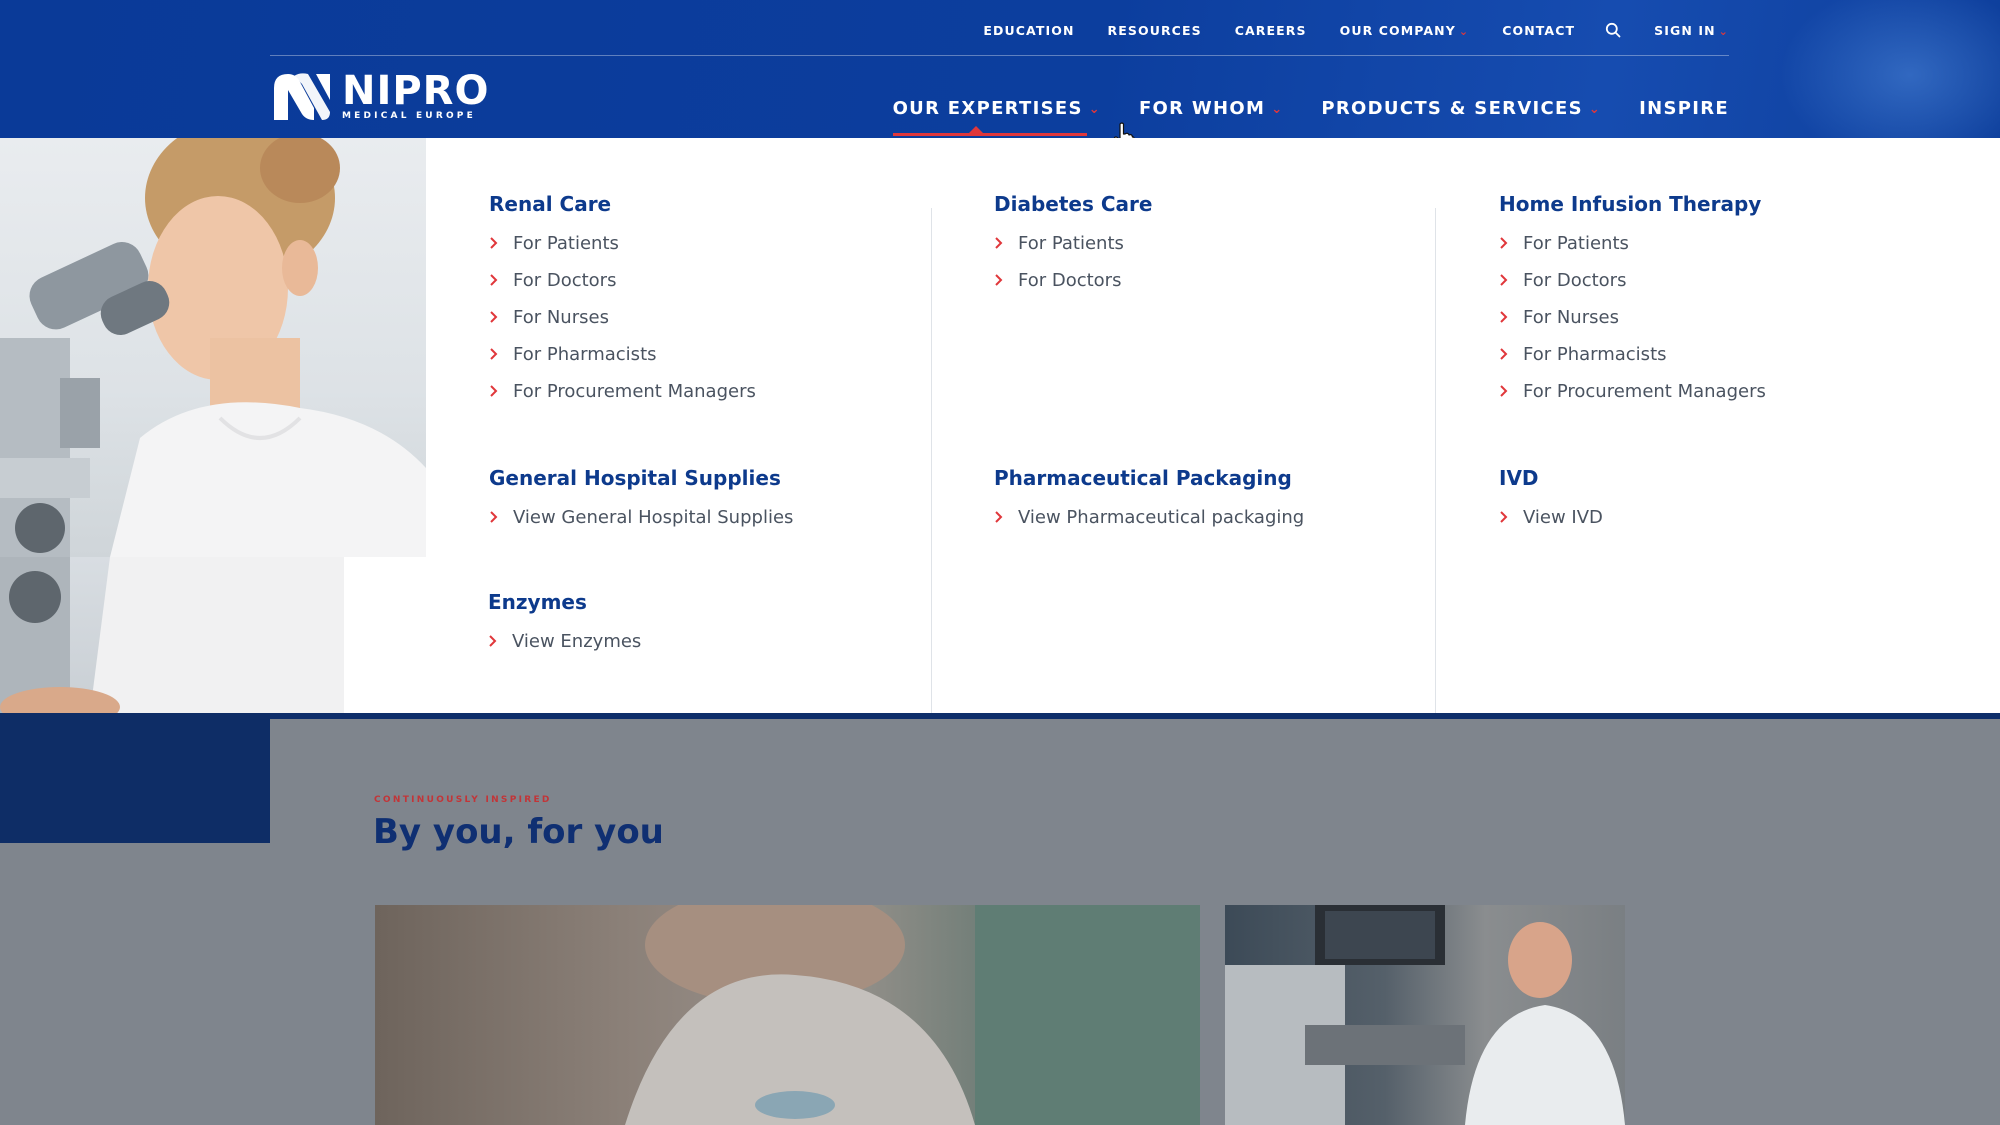 The height and width of the screenshot is (1125, 2000). Describe the element at coordinates (385, 635) in the screenshot. I see `mega-menu-panel-extension` at that location.